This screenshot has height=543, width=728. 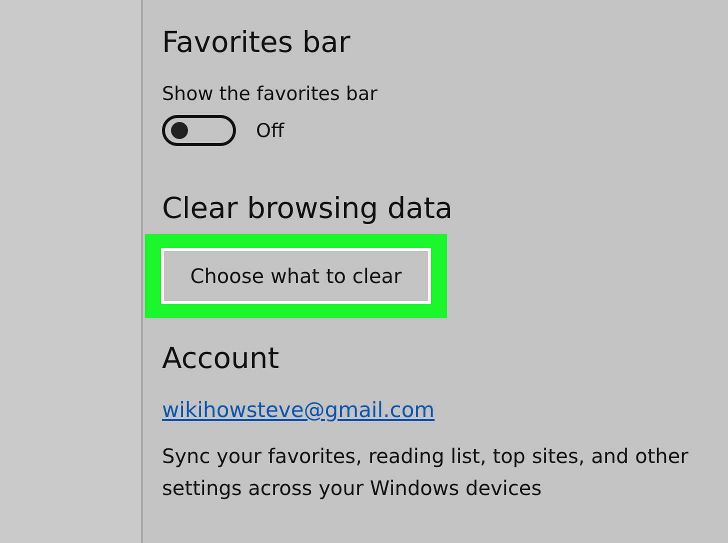 I want to click on setting-label: Show the favorites bar, so click(x=270, y=94).